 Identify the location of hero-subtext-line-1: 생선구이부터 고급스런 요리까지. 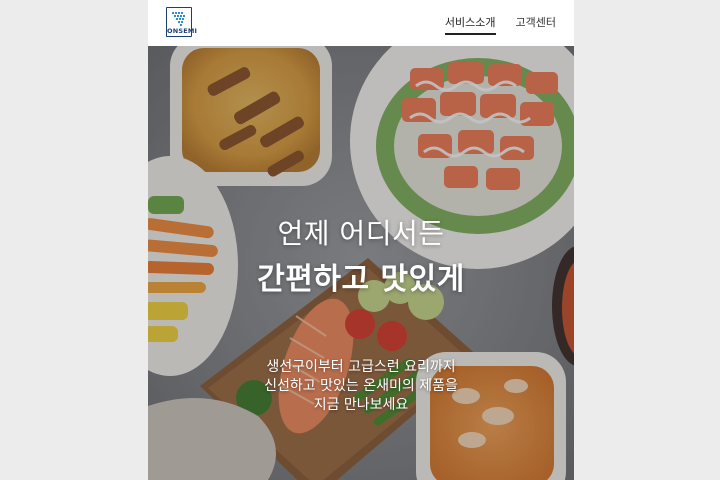
(361, 367).